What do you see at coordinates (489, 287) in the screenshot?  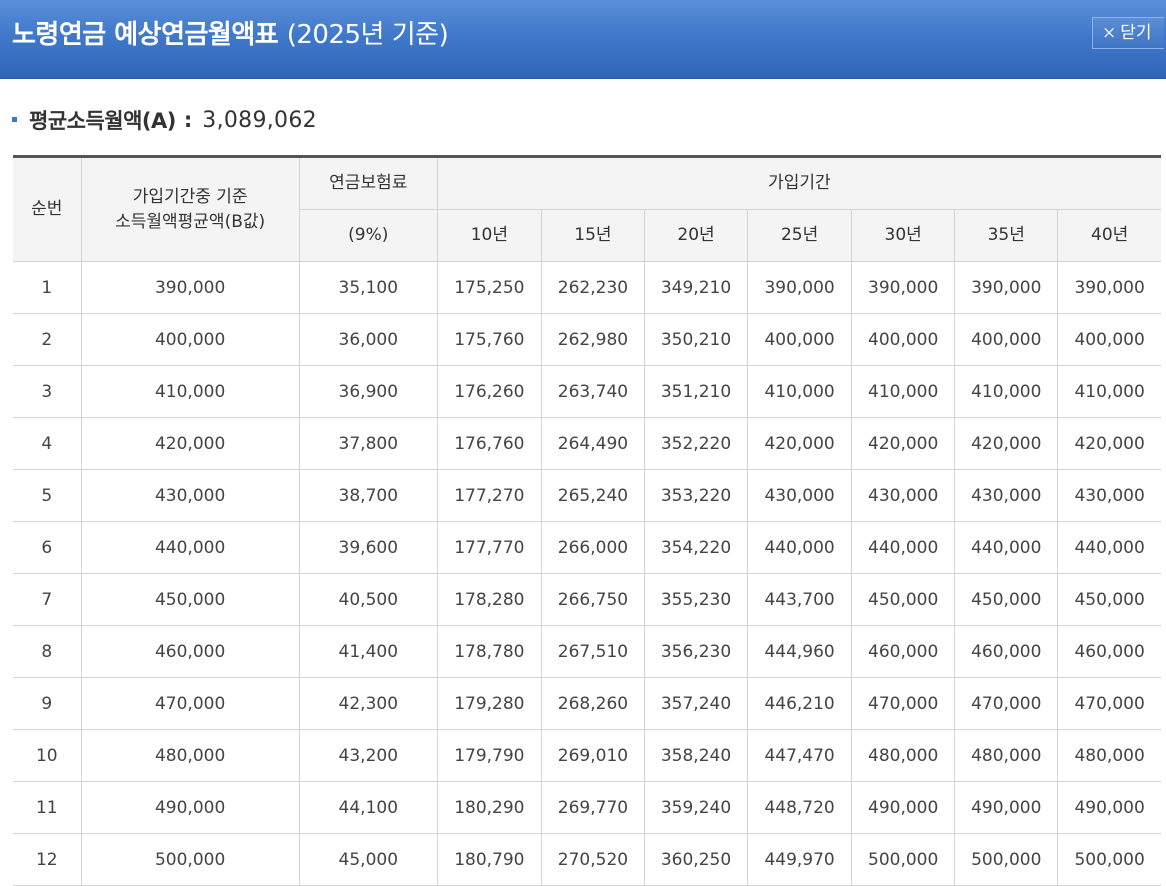 I see `cell-10y: 175,250` at bounding box center [489, 287].